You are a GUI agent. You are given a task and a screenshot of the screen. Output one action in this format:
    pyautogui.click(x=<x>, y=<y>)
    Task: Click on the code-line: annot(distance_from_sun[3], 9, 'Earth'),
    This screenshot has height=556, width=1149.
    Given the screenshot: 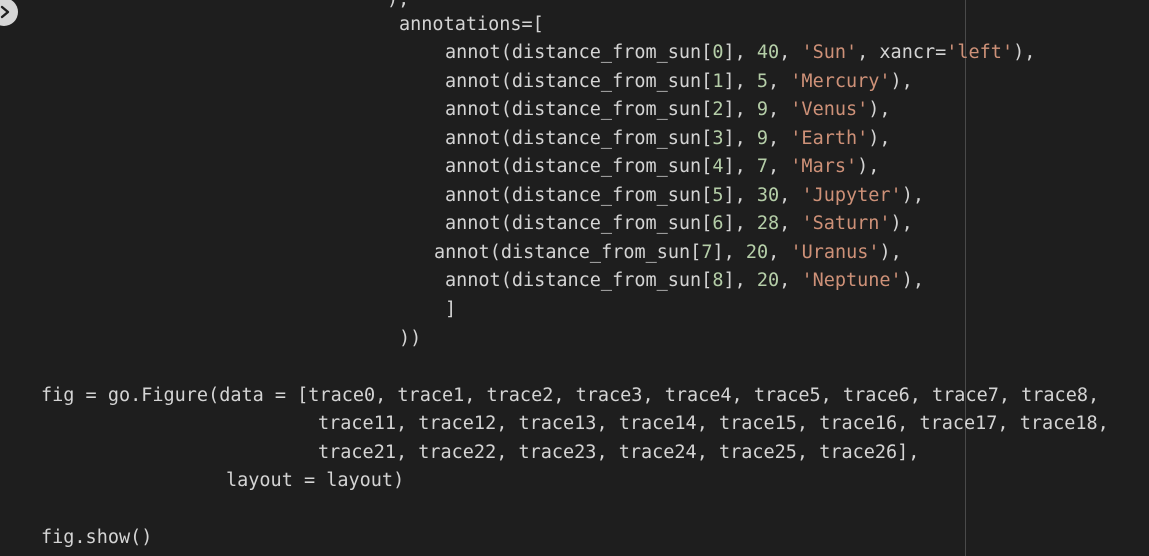 What is the action you would take?
    pyautogui.click(x=668, y=139)
    